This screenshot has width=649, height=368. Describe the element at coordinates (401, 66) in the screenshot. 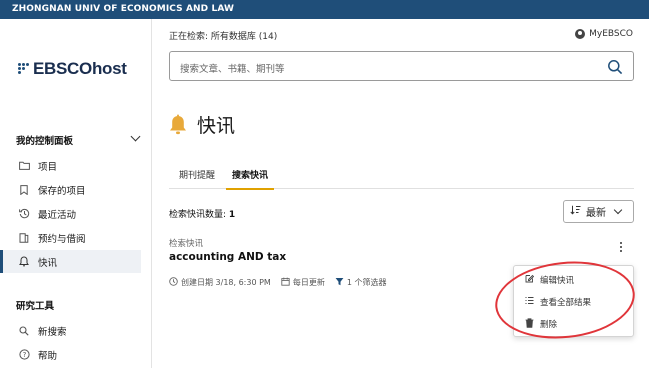

I see `search-input: 搜索文章、书籍、期刊等` at that location.